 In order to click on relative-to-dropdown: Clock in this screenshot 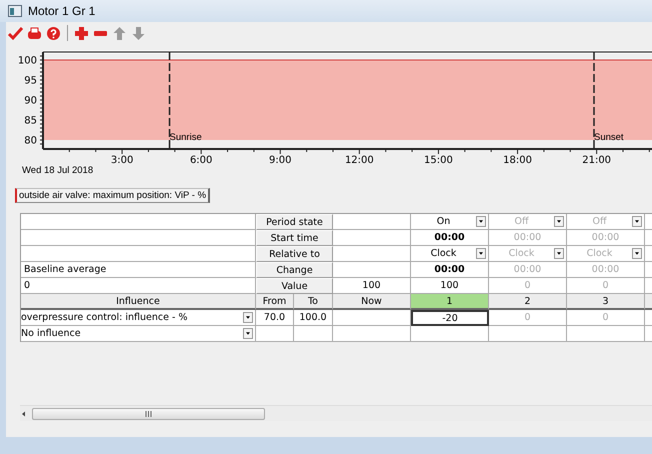, I will do `click(450, 254)`.